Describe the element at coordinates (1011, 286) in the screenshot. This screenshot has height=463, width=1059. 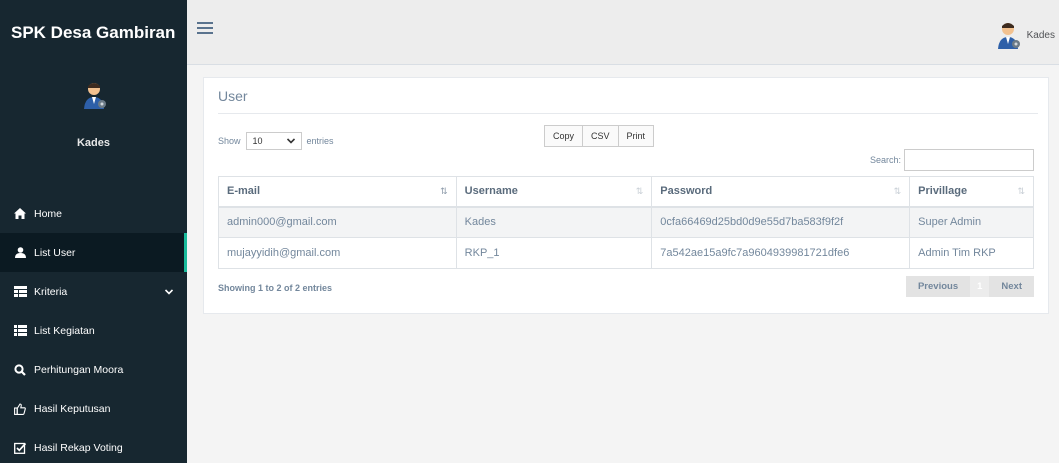
I see `next-button: Next` at that location.